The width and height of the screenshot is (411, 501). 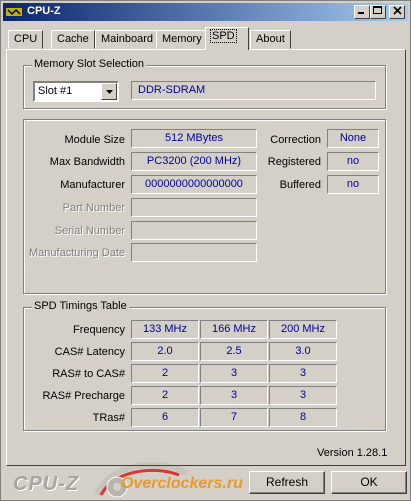 What do you see at coordinates (92, 185) in the screenshot?
I see `manufacturer-label: Manufacturer` at bounding box center [92, 185].